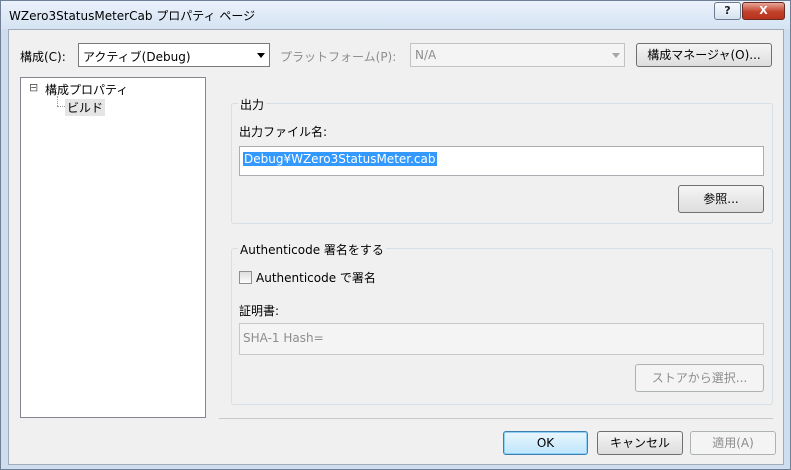  I want to click on cancel-button: キャンセル, so click(640, 443).